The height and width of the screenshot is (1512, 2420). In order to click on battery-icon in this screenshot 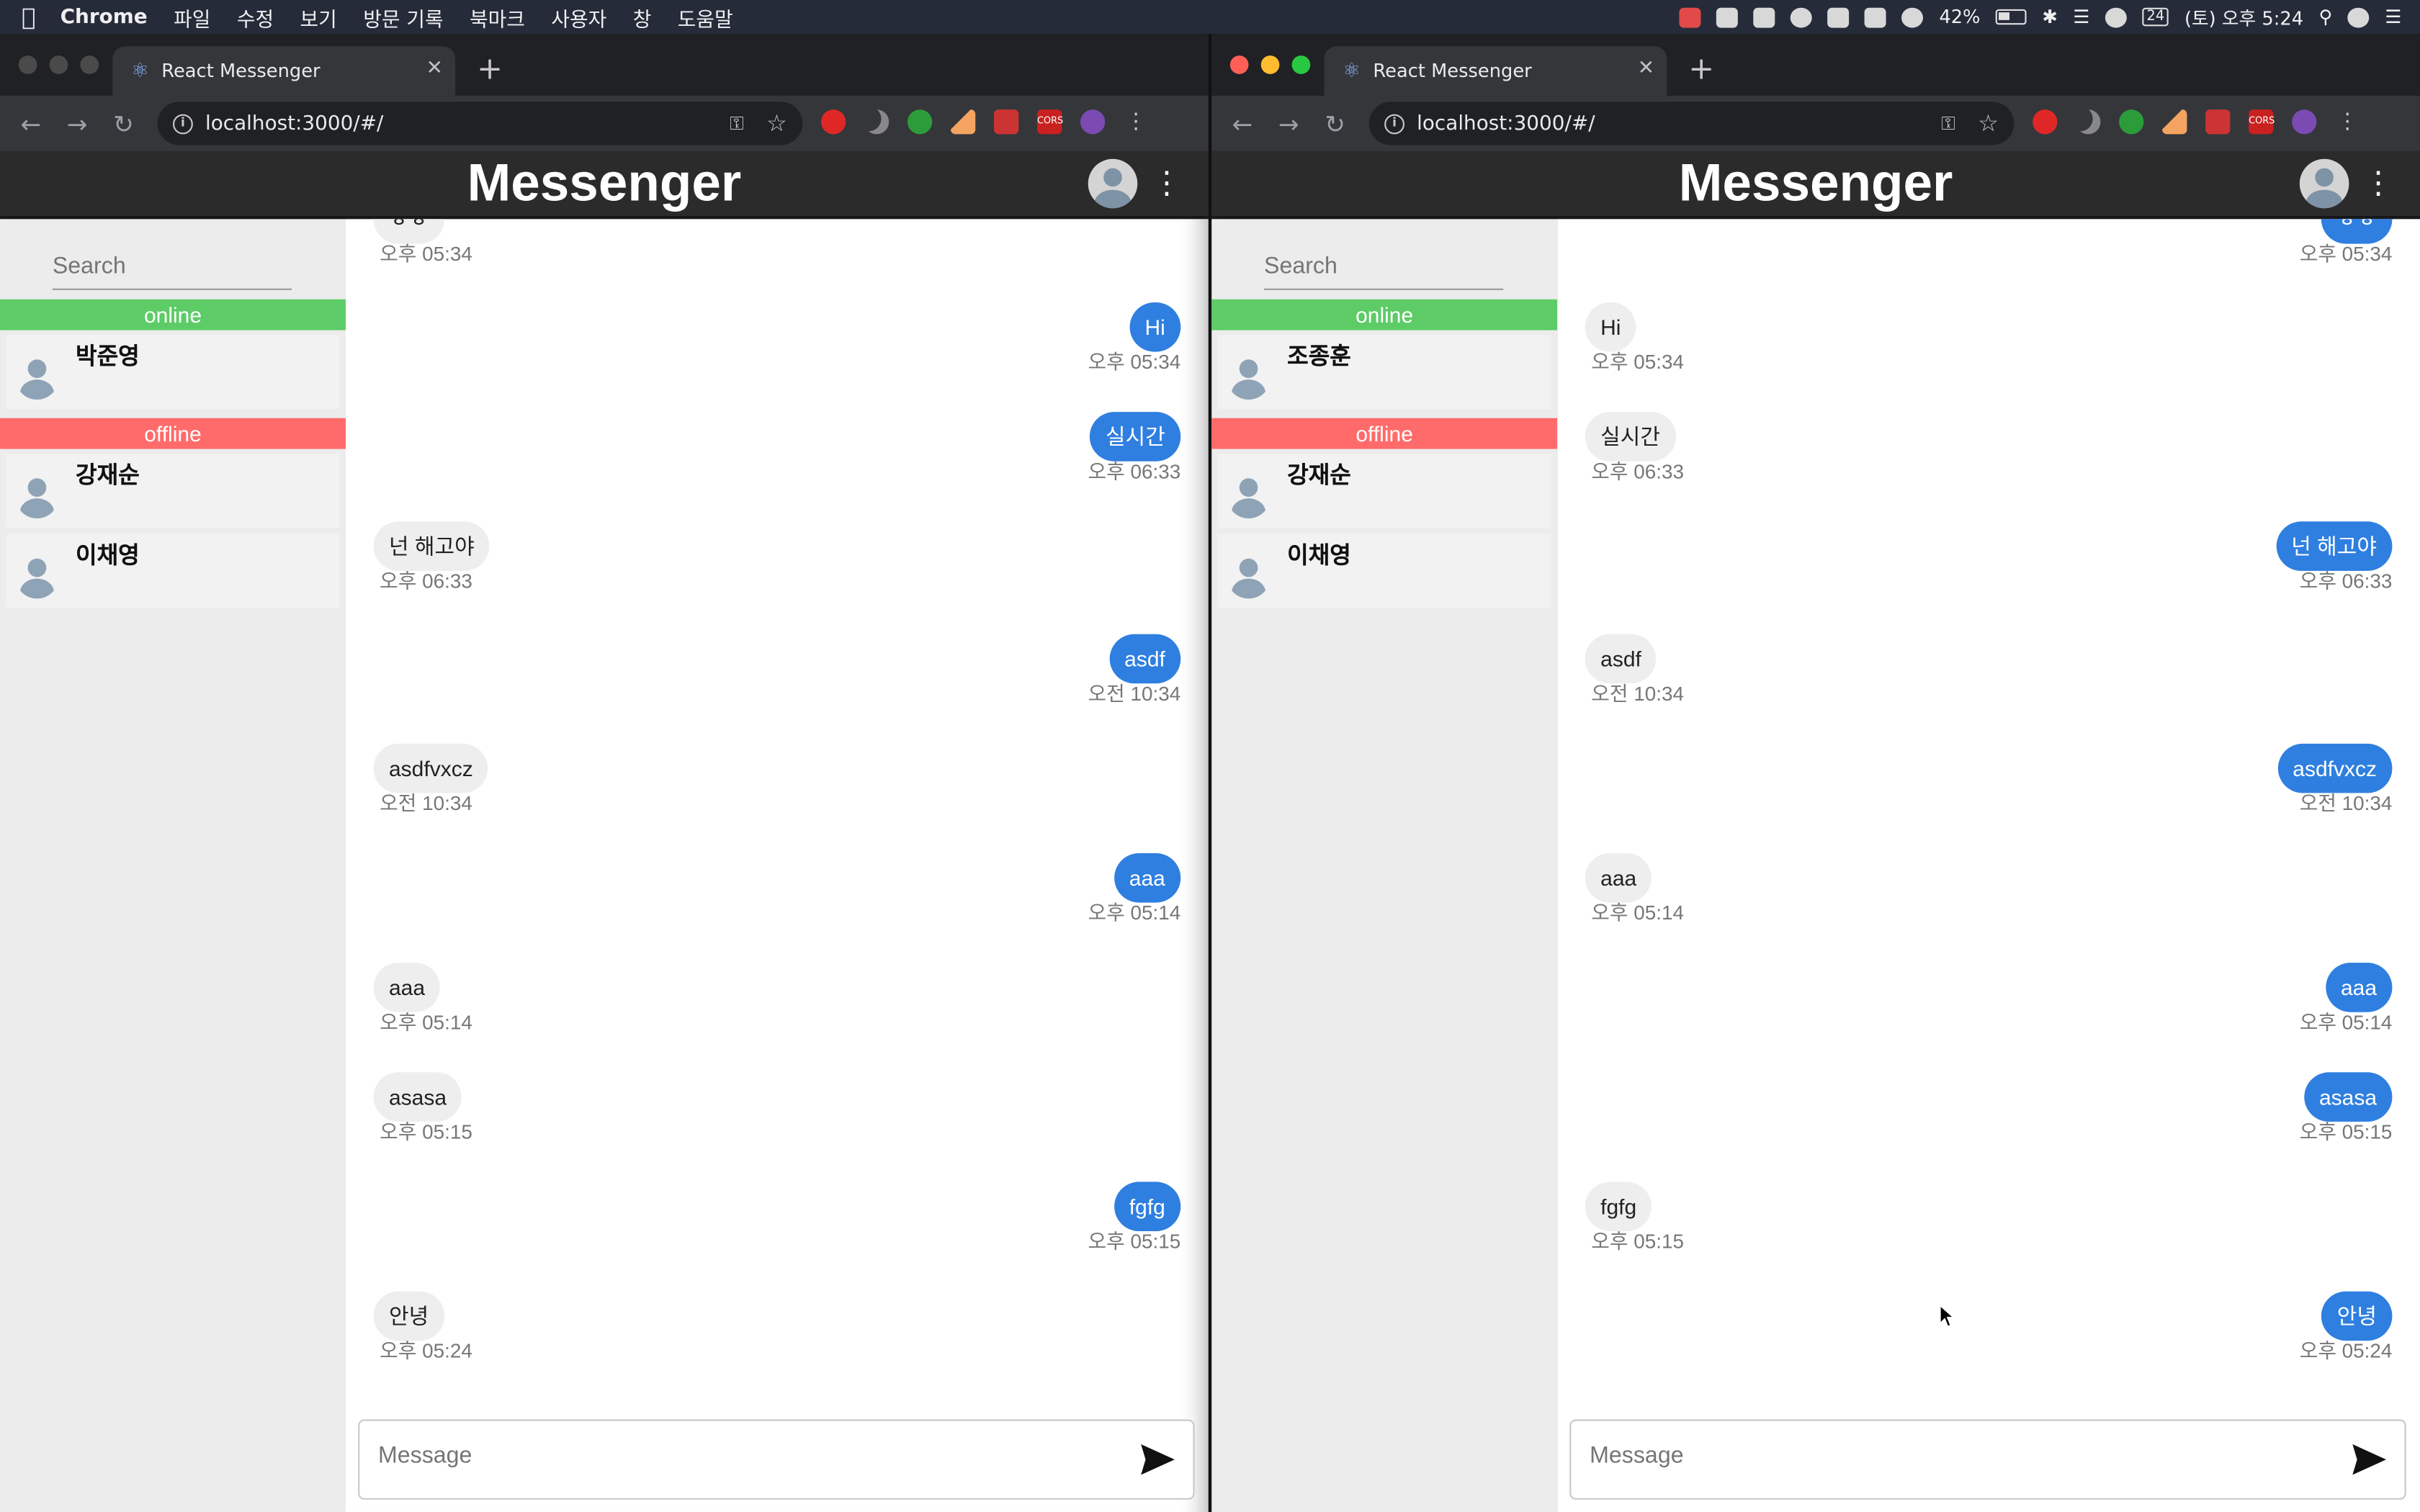, I will do `click(2011, 17)`.